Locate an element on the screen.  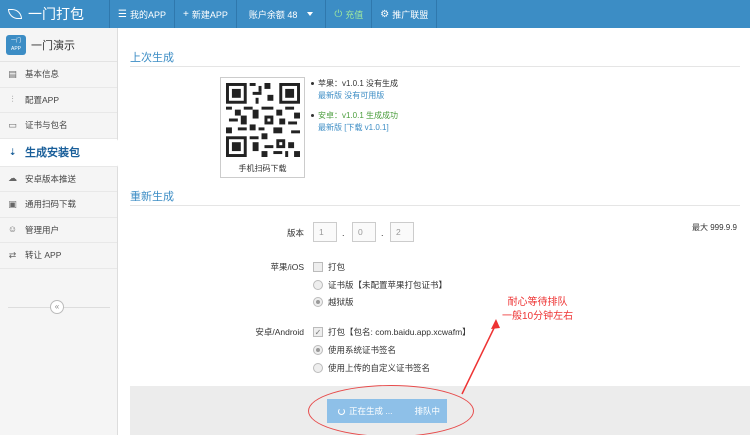
plus-icon: + is located at coordinates (185, 14).